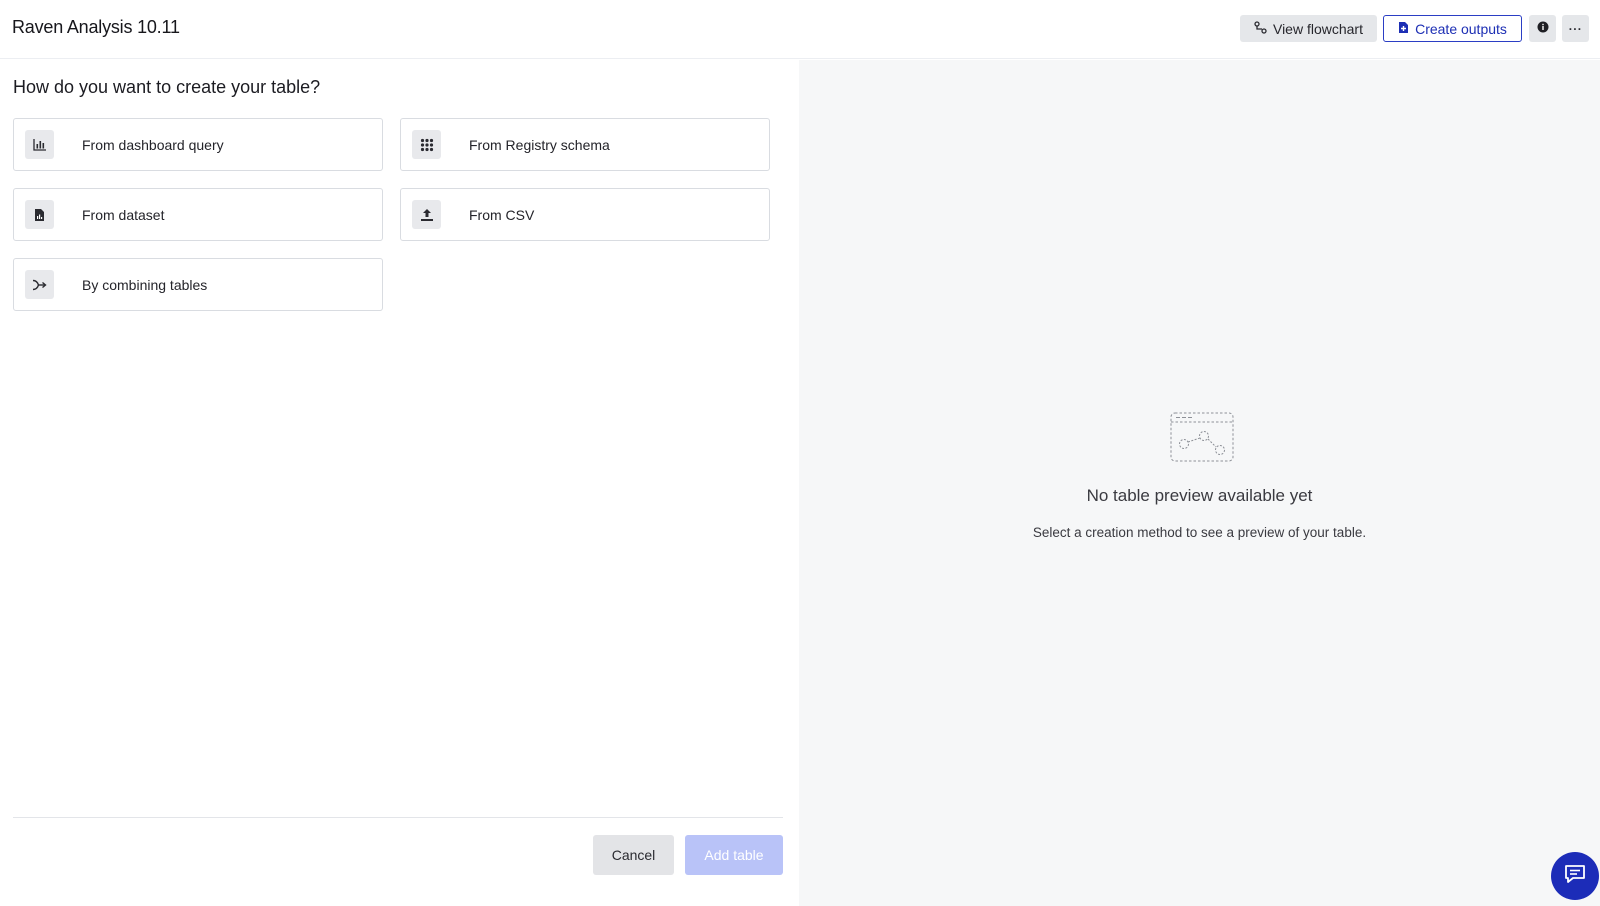  Describe the element at coordinates (1199, 495) in the screenshot. I see `empty-preview-title: No table preview available yet` at that location.